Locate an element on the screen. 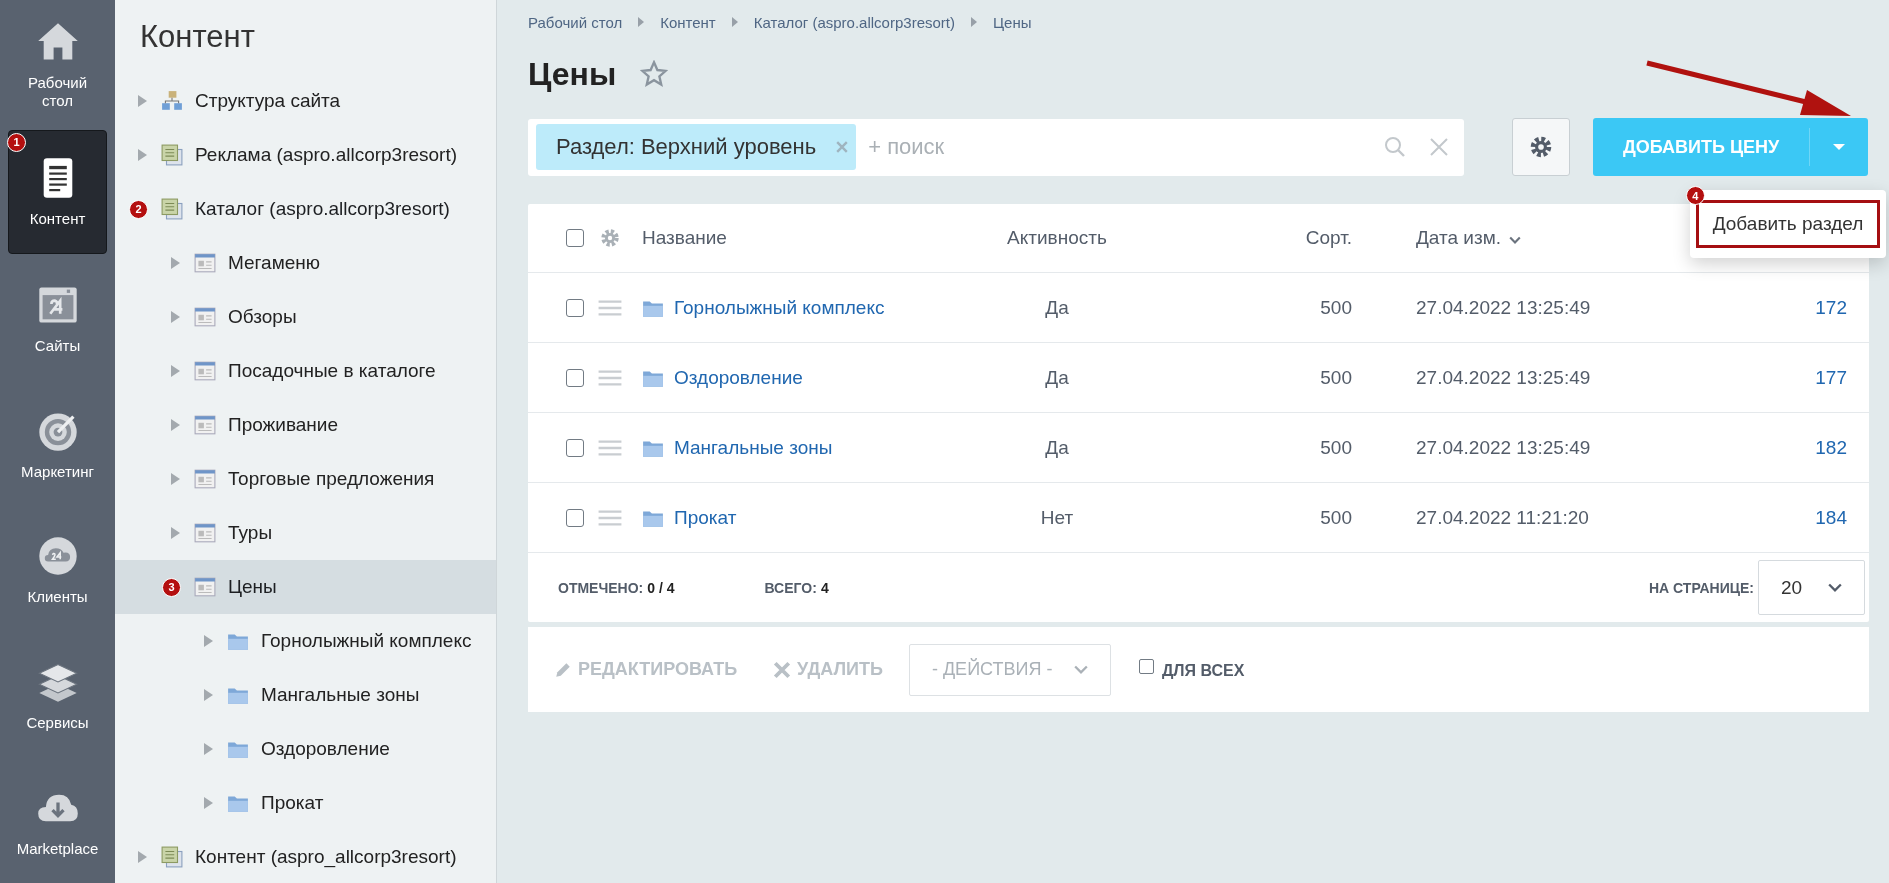  pencil-icon is located at coordinates (563, 669).